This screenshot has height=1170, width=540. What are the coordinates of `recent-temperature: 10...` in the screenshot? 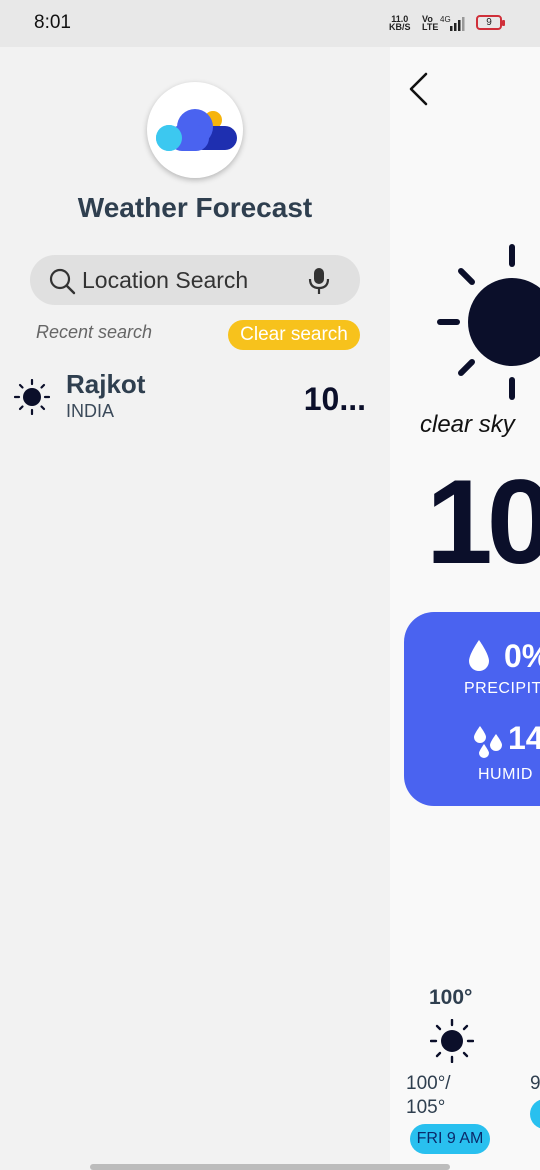 It's located at (334, 399).